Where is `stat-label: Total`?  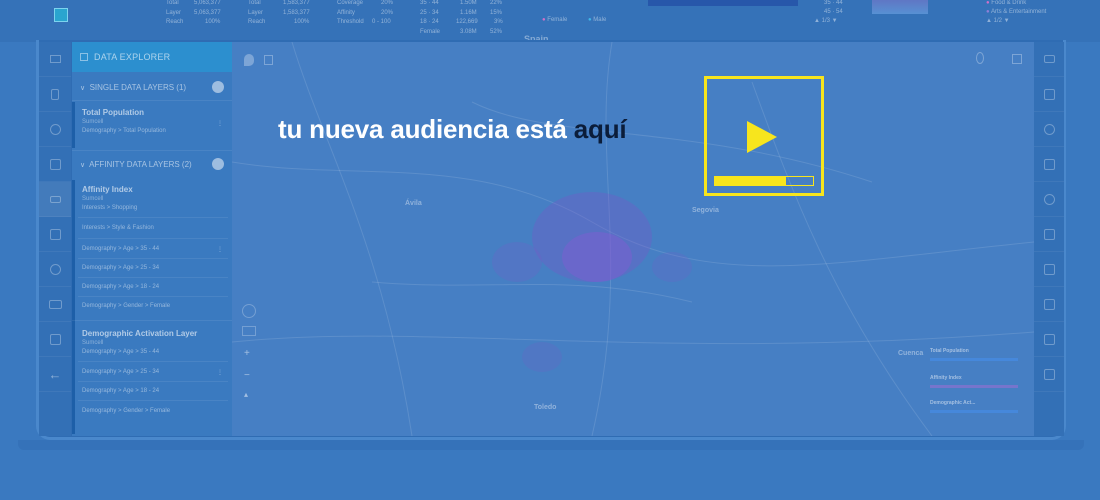 stat-label: Total is located at coordinates (172, 3).